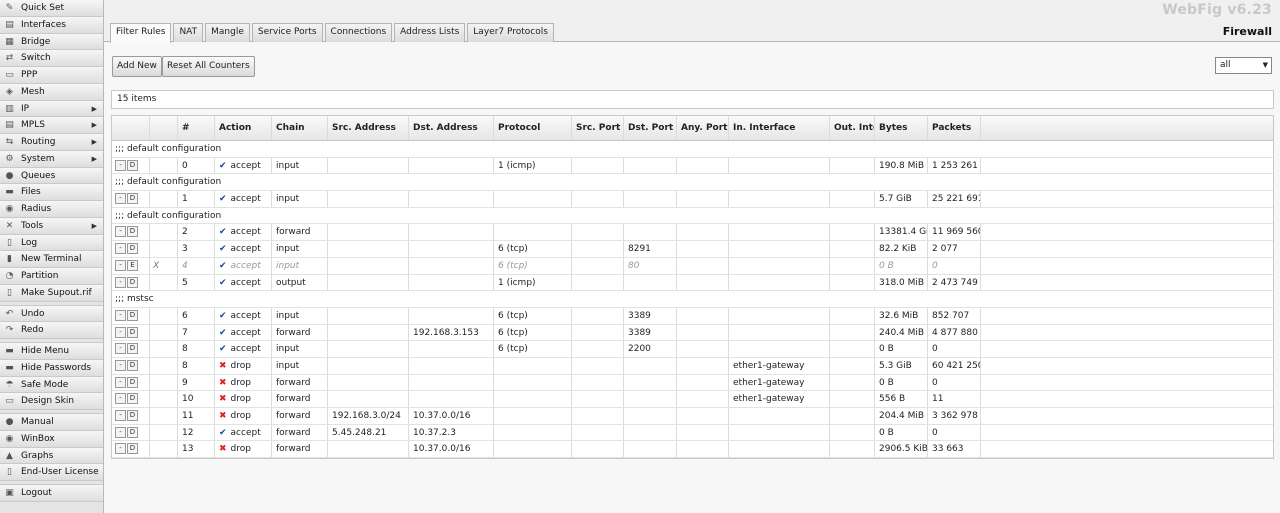 This screenshot has height=513, width=1280. What do you see at coordinates (51, 176) in the screenshot?
I see `sidebar-item-queues: ● Queues` at bounding box center [51, 176].